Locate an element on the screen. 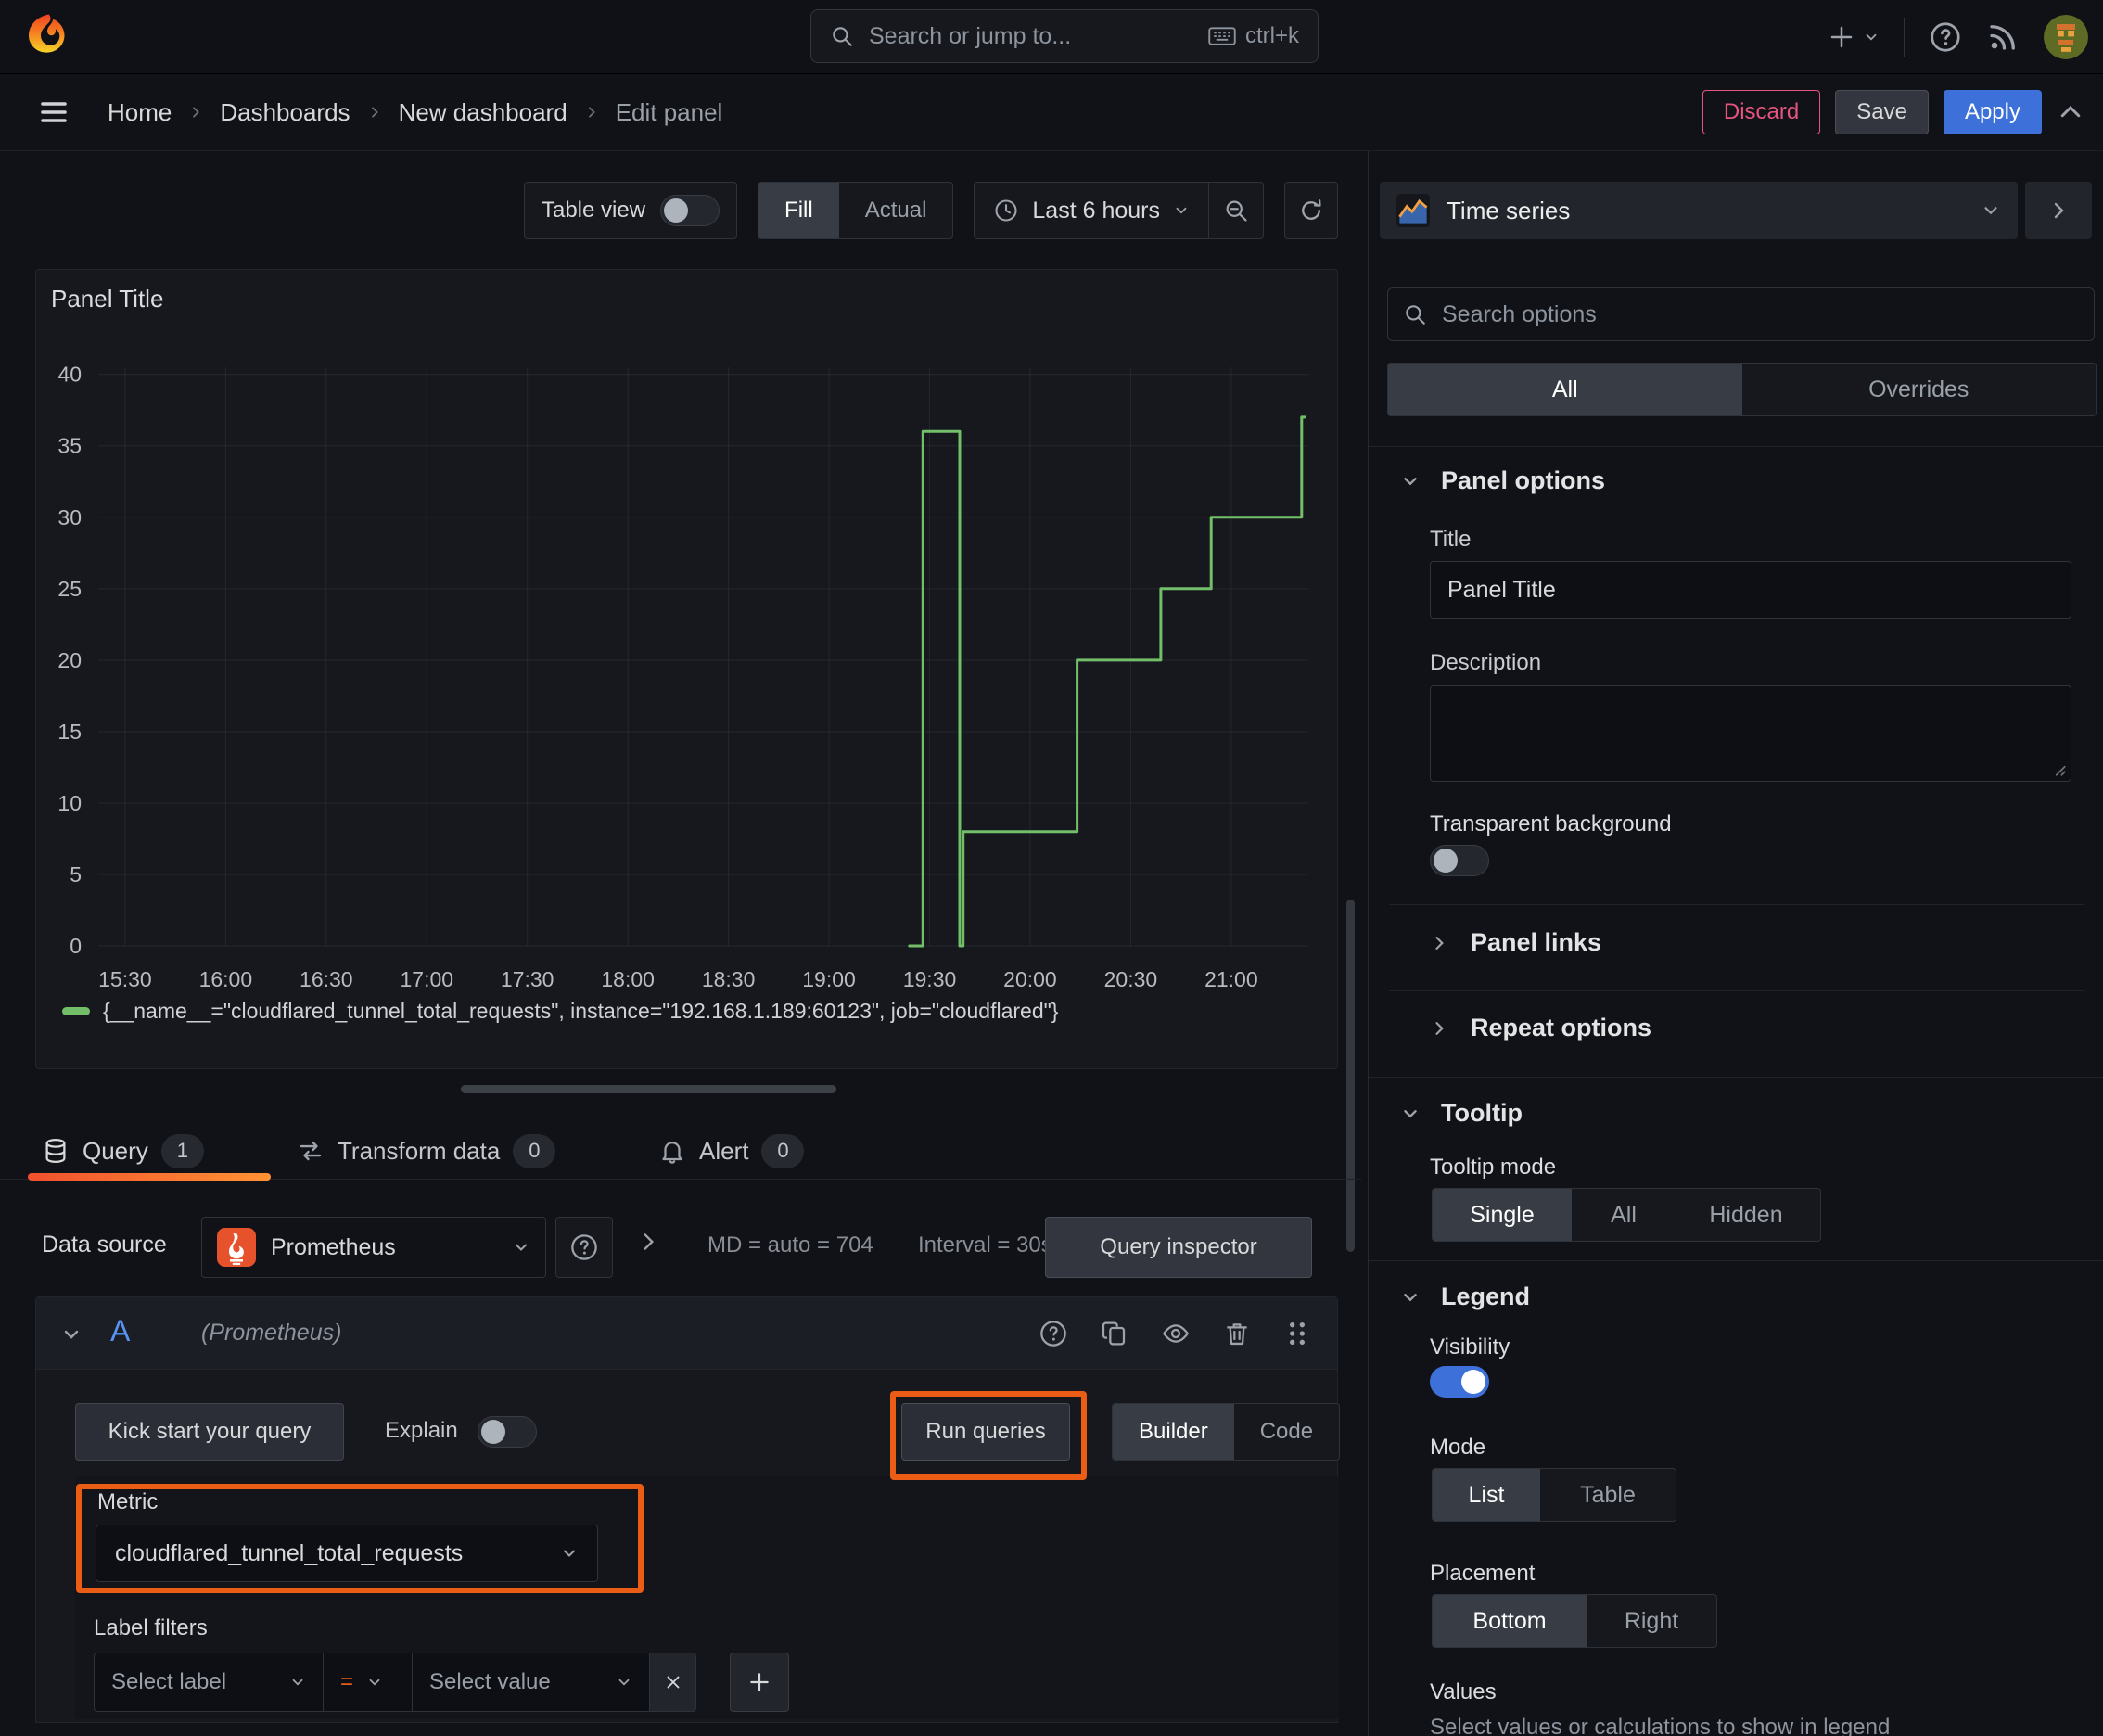 The width and height of the screenshot is (2103, 1736). legend-list-option: List is located at coordinates (1486, 1495).